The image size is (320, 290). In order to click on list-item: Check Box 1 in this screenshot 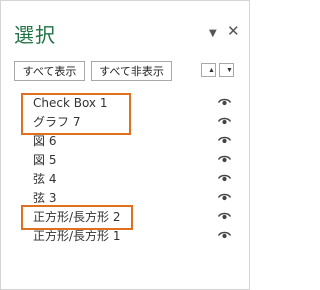, I will do `click(125, 103)`.